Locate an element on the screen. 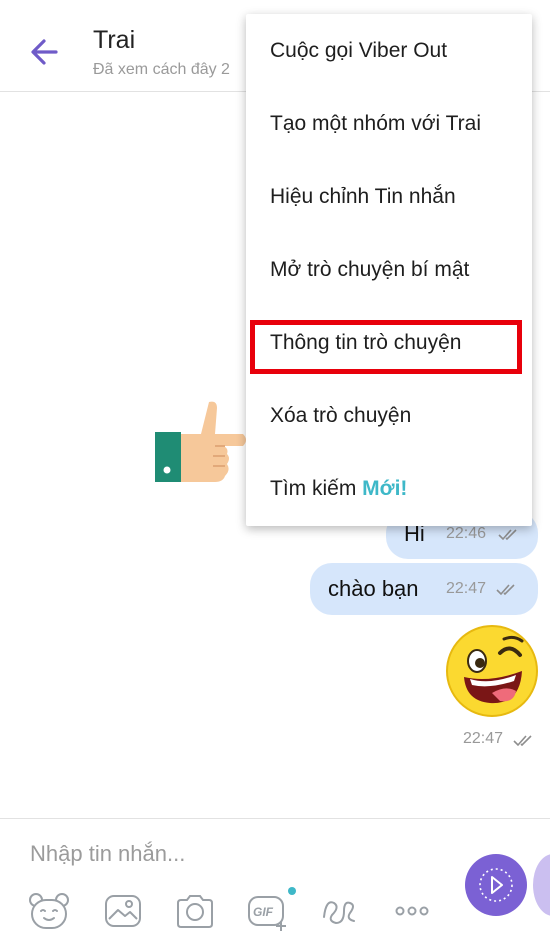  camera-icon is located at coordinates (195, 911).